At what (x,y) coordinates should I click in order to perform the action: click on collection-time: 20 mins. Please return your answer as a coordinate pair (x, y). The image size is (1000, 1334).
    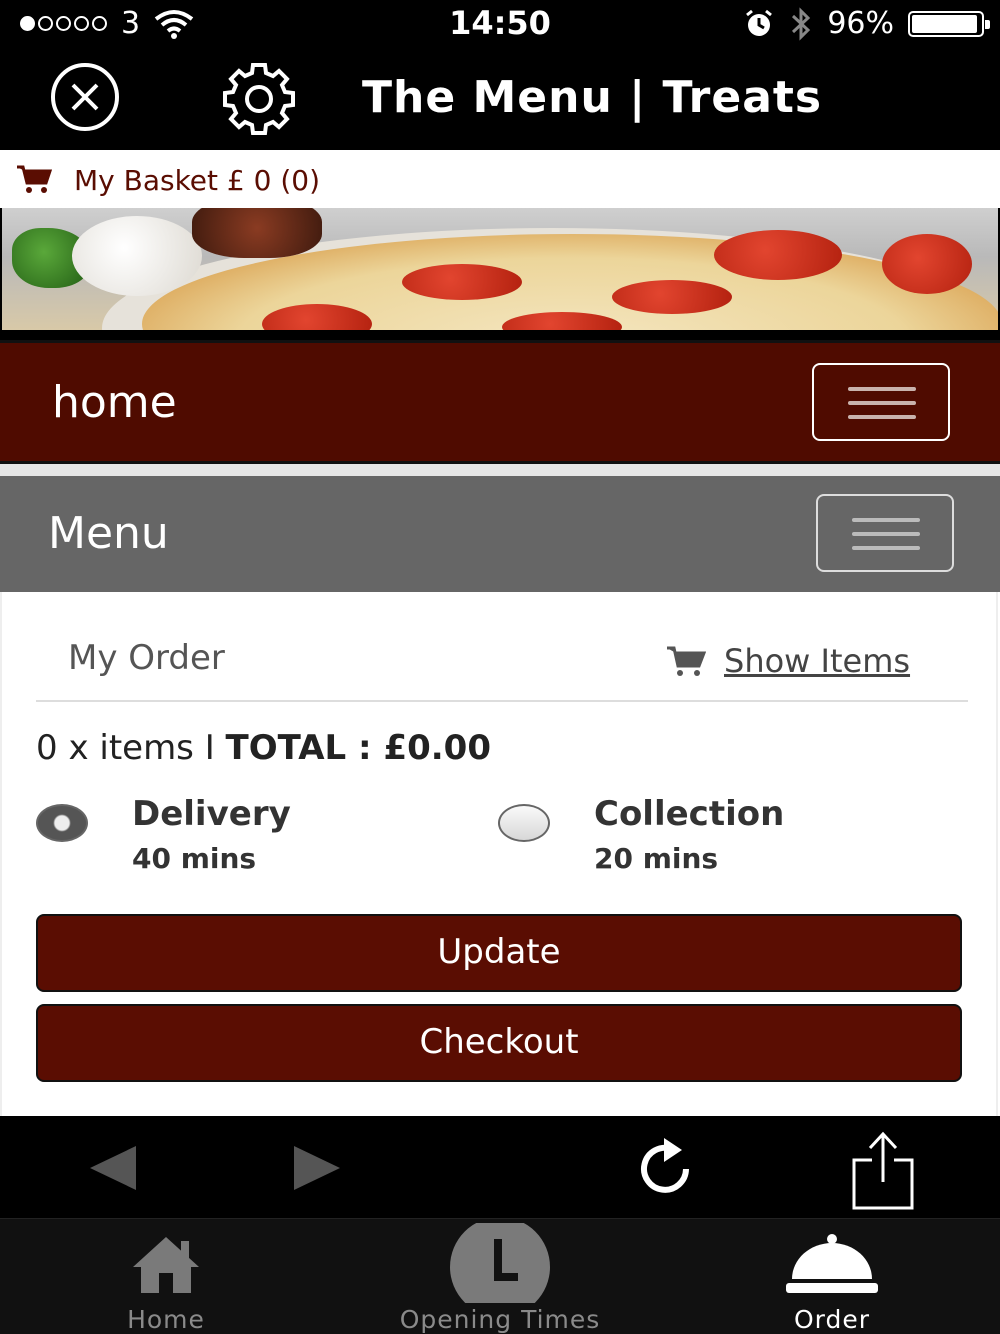
    Looking at the image, I should click on (656, 858).